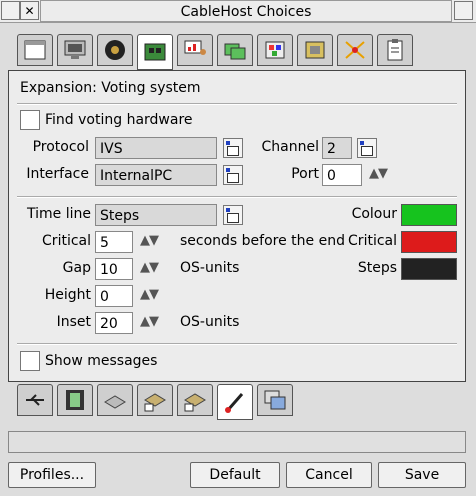  Describe the element at coordinates (290, 147) in the screenshot. I see `channel-label: Channel` at that location.